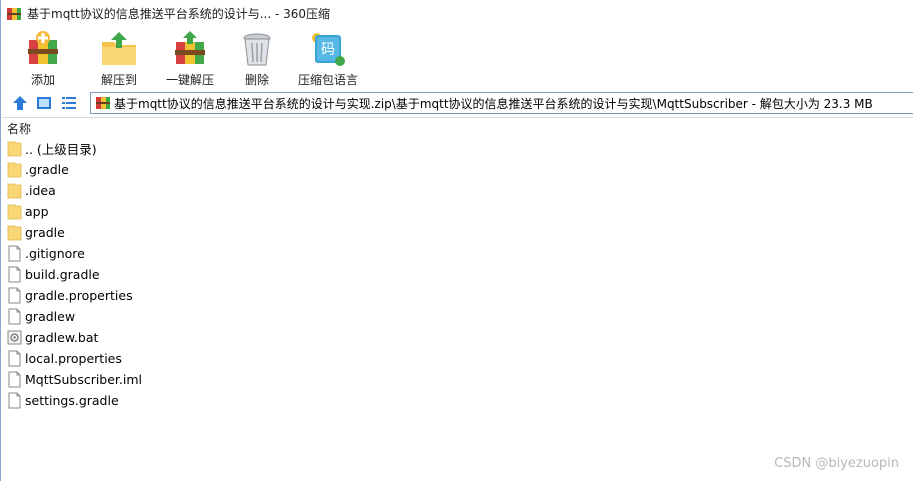 The height and width of the screenshot is (481, 913). I want to click on up-arrow-icon, so click(20, 103).